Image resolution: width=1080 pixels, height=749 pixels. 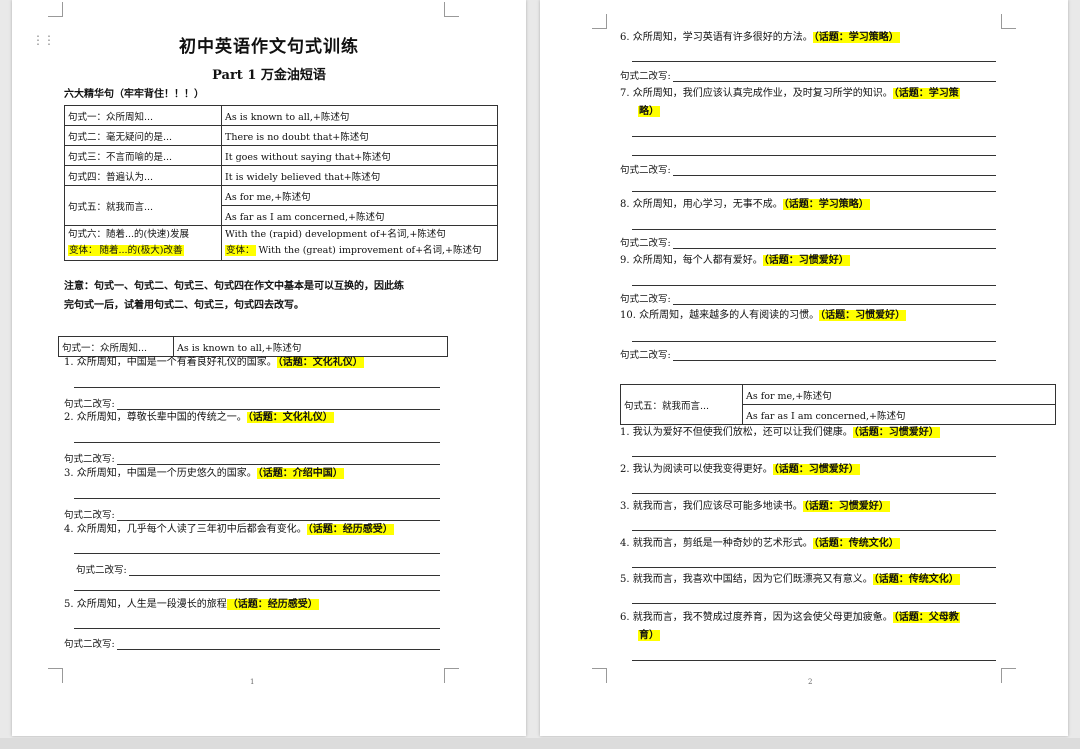 What do you see at coordinates (281, 135) in the screenshot?
I see `table-row: 句式二：毫无疑问的是... There is no doubt that+陈述句` at bounding box center [281, 135].